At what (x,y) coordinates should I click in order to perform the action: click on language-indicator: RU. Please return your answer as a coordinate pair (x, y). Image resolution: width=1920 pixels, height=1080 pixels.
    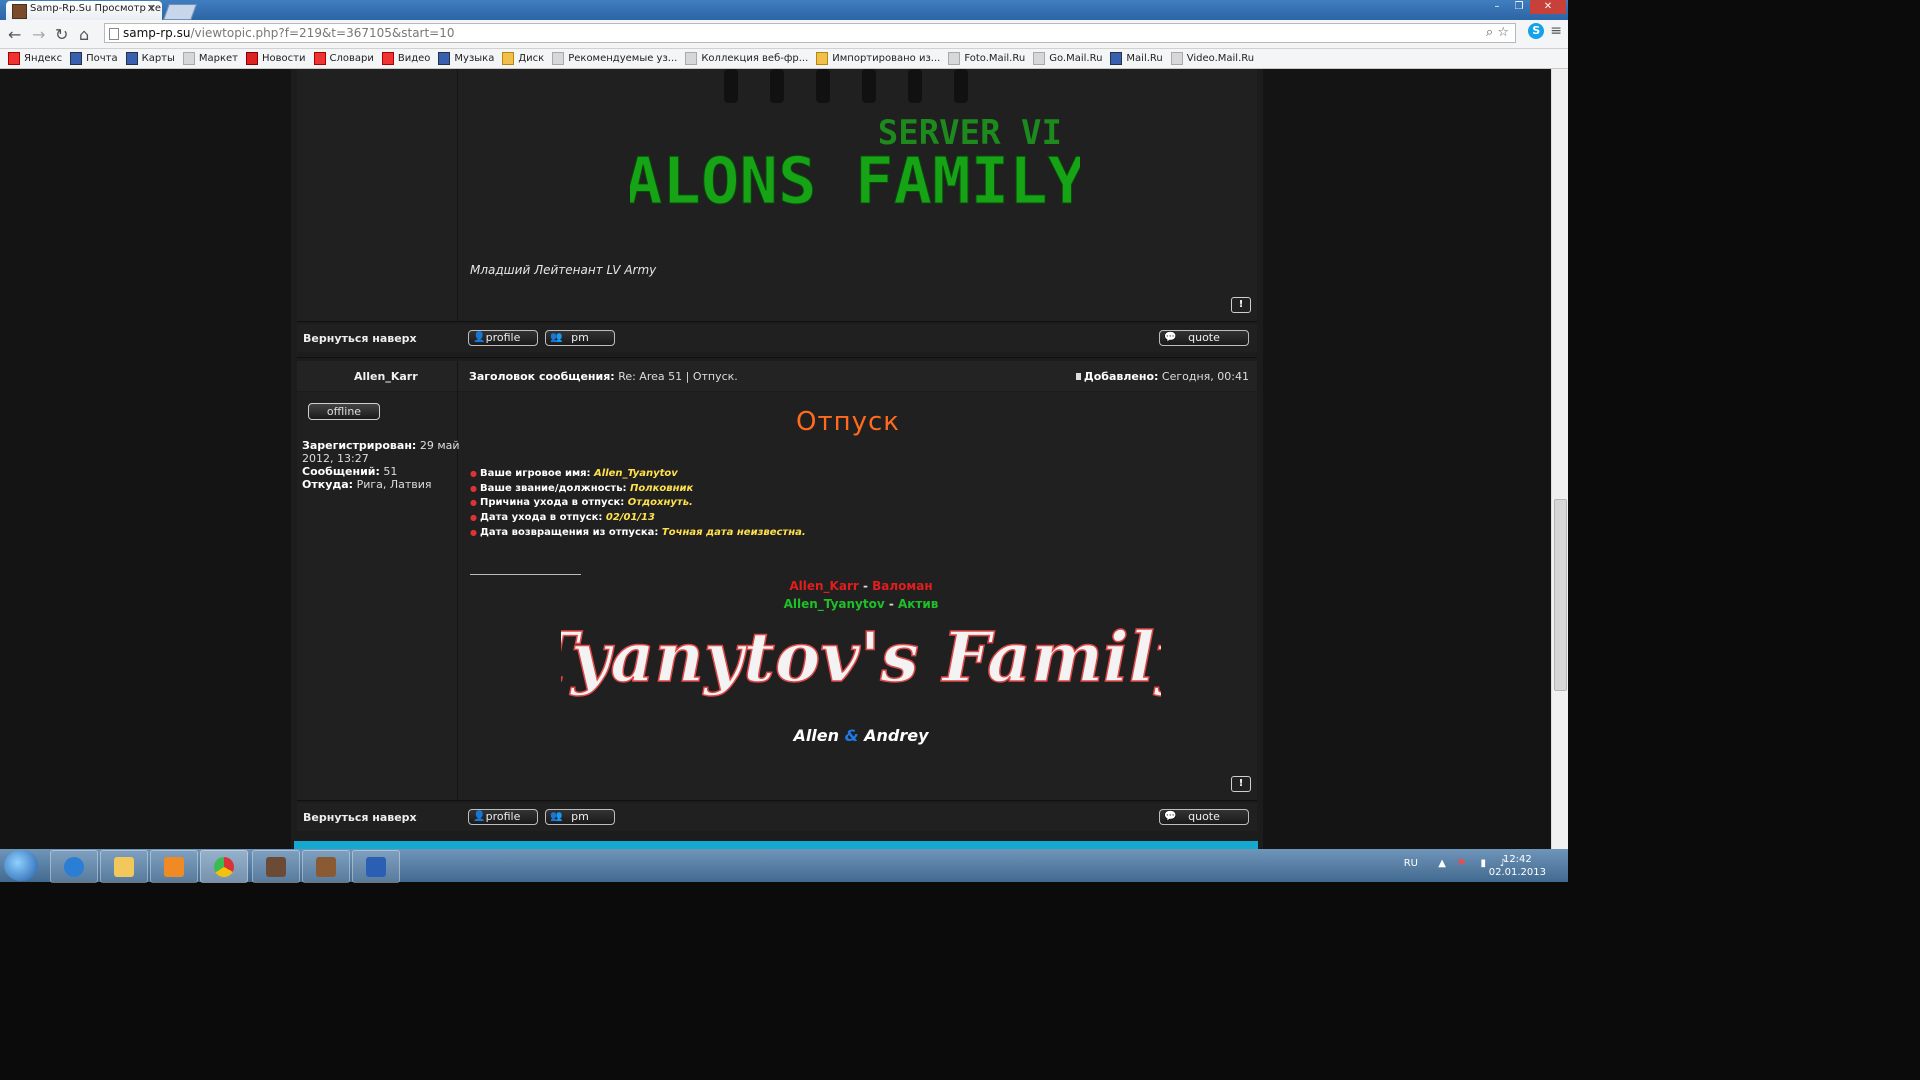
    Looking at the image, I should click on (1411, 863).